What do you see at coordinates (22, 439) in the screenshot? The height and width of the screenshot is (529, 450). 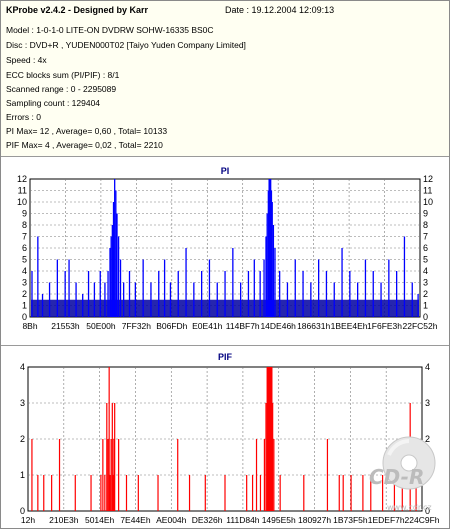 I see `pif-ytick-left: 2` at bounding box center [22, 439].